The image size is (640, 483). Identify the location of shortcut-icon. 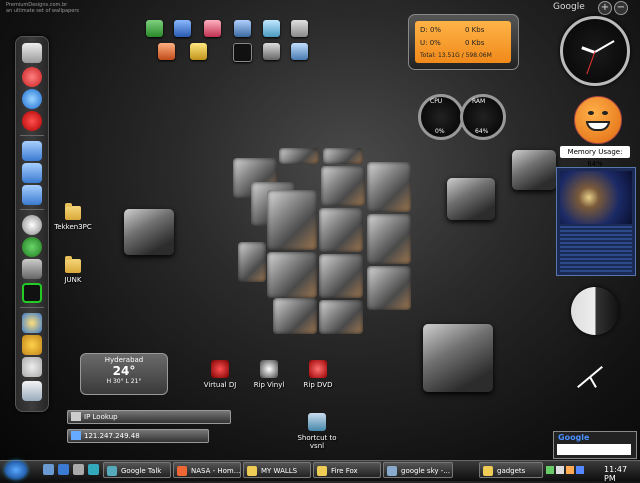
(317, 422).